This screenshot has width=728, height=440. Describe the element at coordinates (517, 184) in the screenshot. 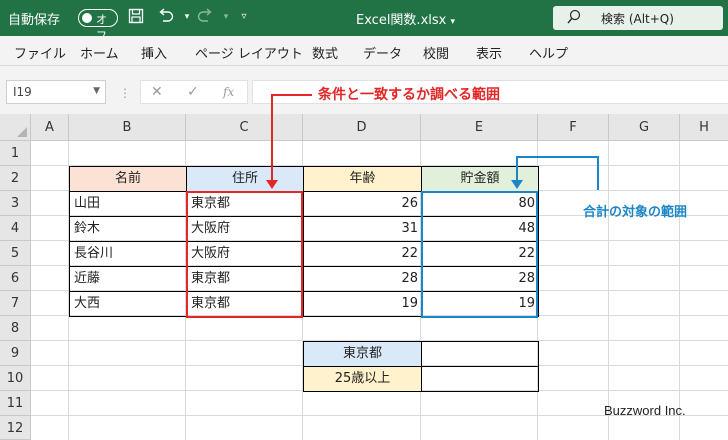

I see `sum-arrowhead` at that location.